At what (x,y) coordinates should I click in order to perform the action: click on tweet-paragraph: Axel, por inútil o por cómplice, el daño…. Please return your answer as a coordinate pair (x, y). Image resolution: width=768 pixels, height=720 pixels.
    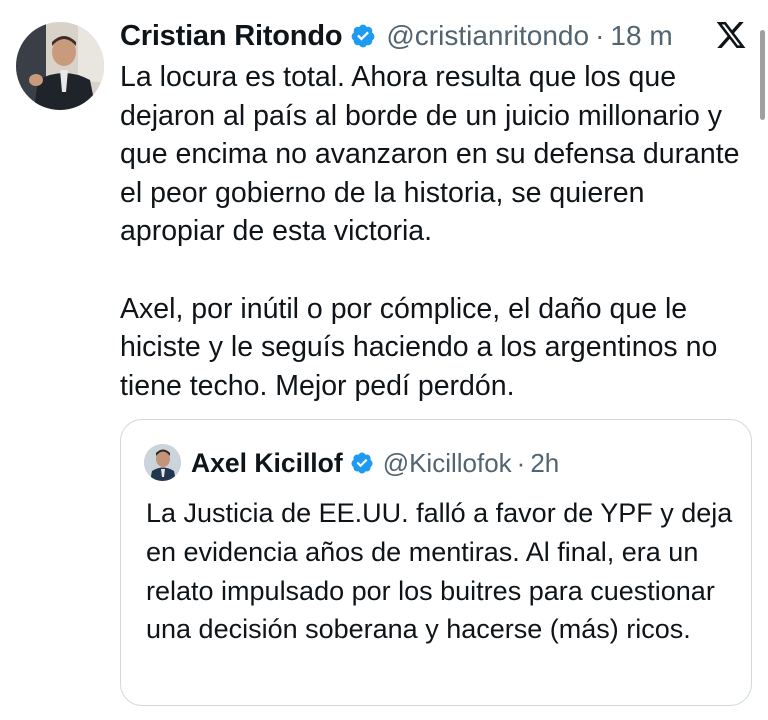
    Looking at the image, I should click on (419, 347).